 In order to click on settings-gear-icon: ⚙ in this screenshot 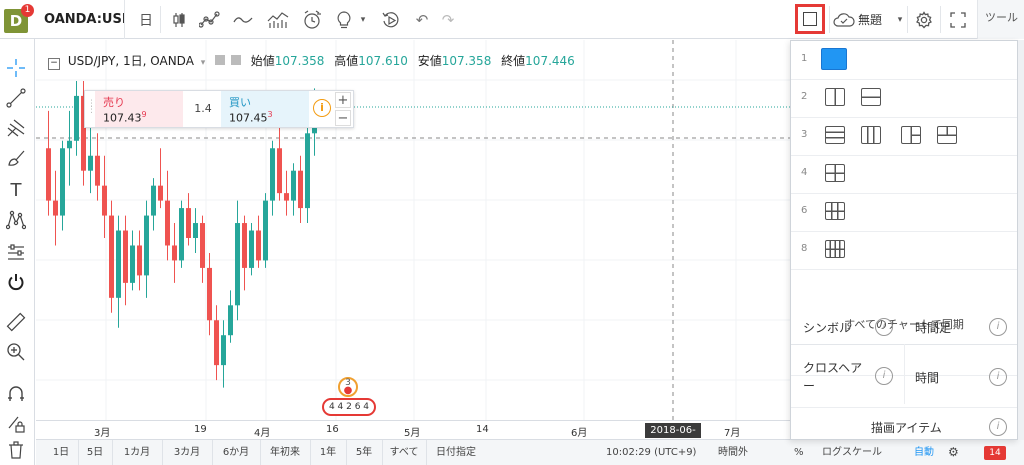, I will do `click(953, 452)`.